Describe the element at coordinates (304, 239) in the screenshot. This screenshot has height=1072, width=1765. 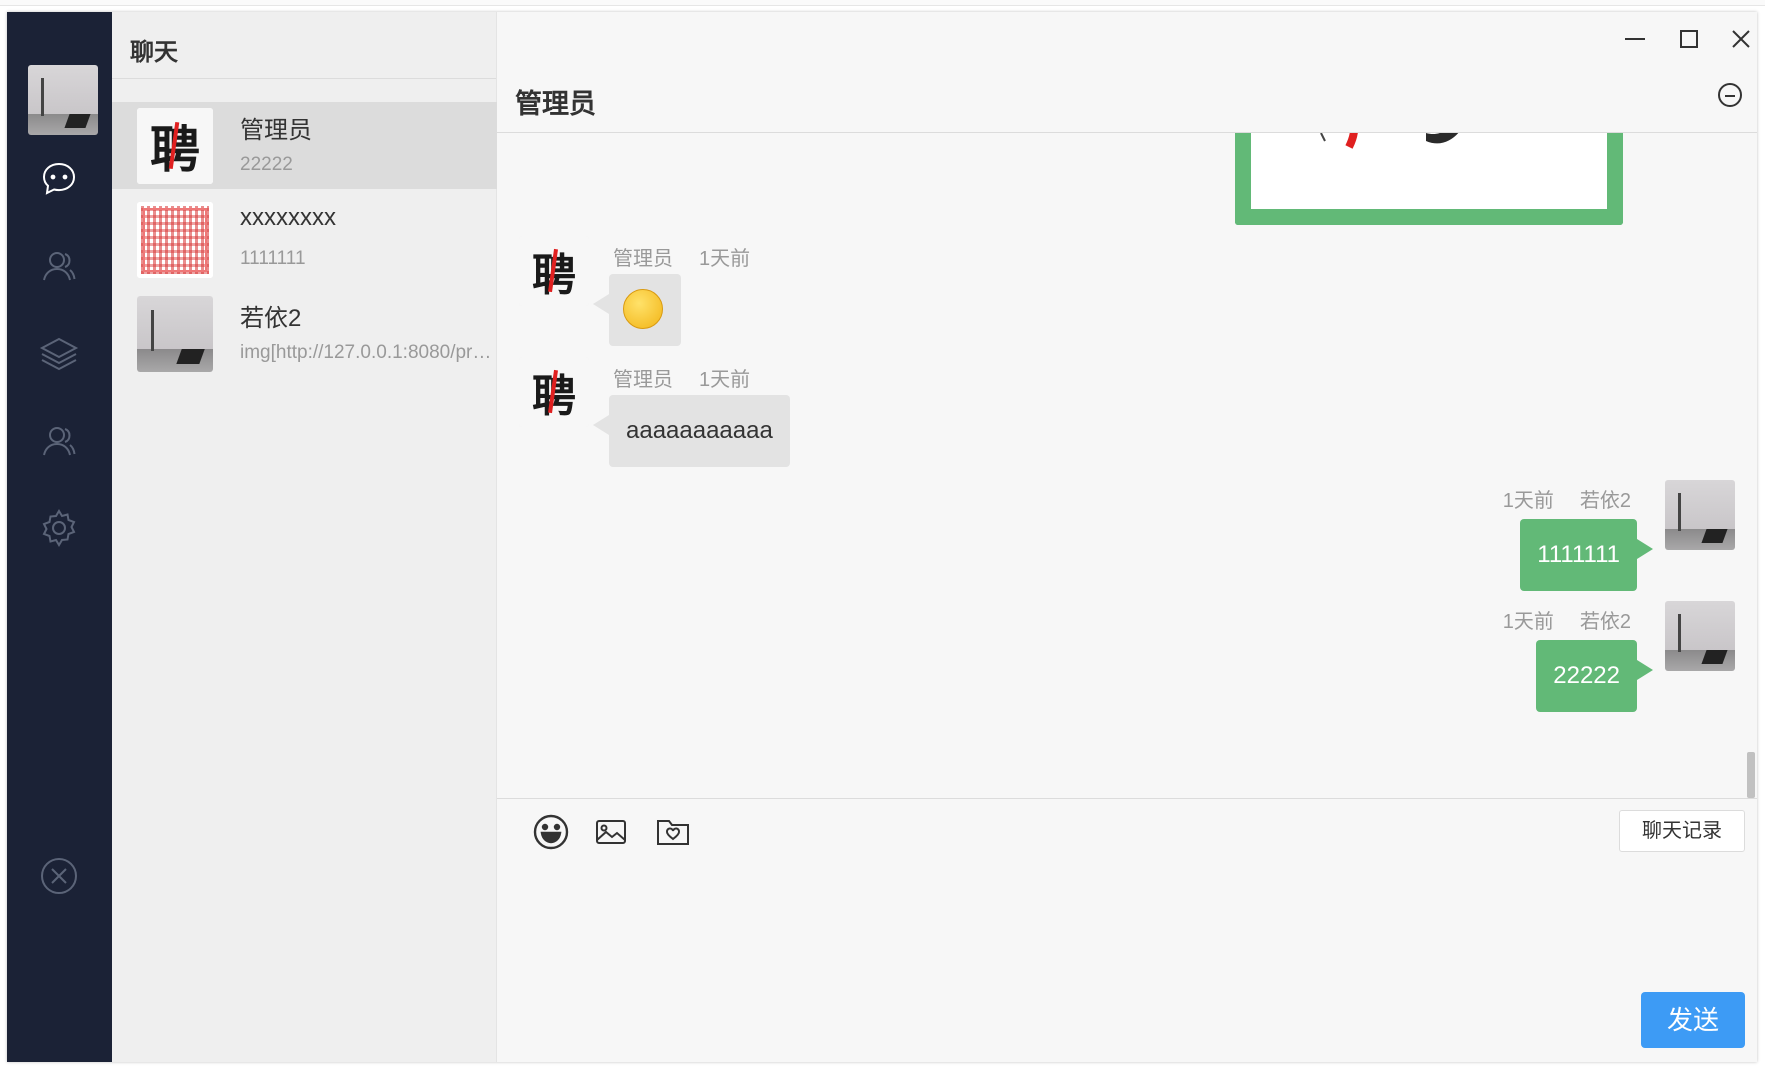
I see `conversation-item: xxxxxxxx 1111111` at that location.